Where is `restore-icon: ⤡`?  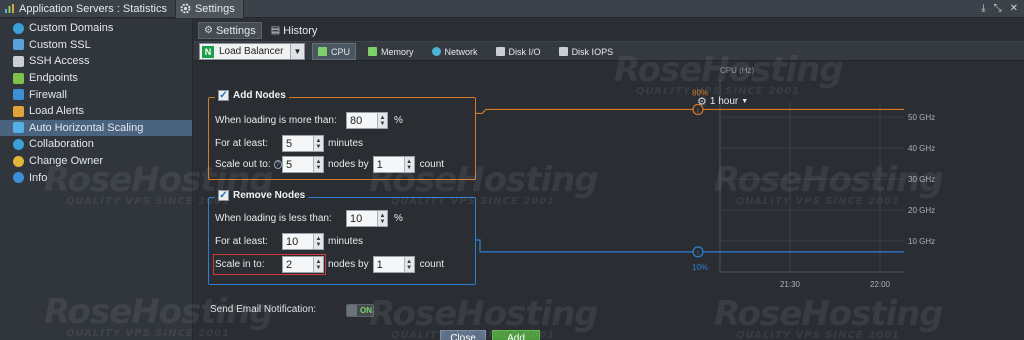
restore-icon: ⤡ is located at coordinates (998, 8).